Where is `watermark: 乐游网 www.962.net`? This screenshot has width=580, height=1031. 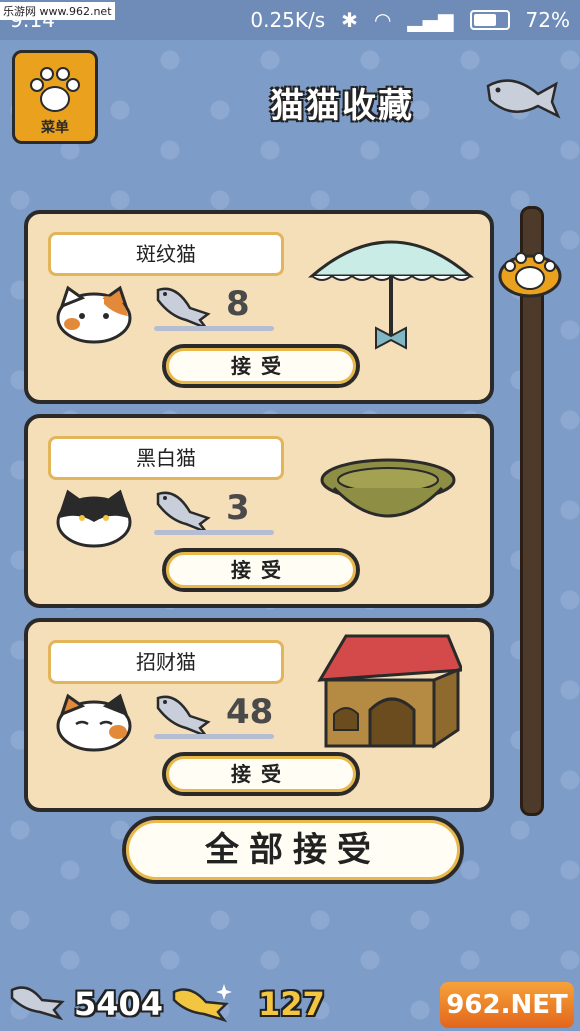 watermark: 乐游网 www.962.net is located at coordinates (57, 11).